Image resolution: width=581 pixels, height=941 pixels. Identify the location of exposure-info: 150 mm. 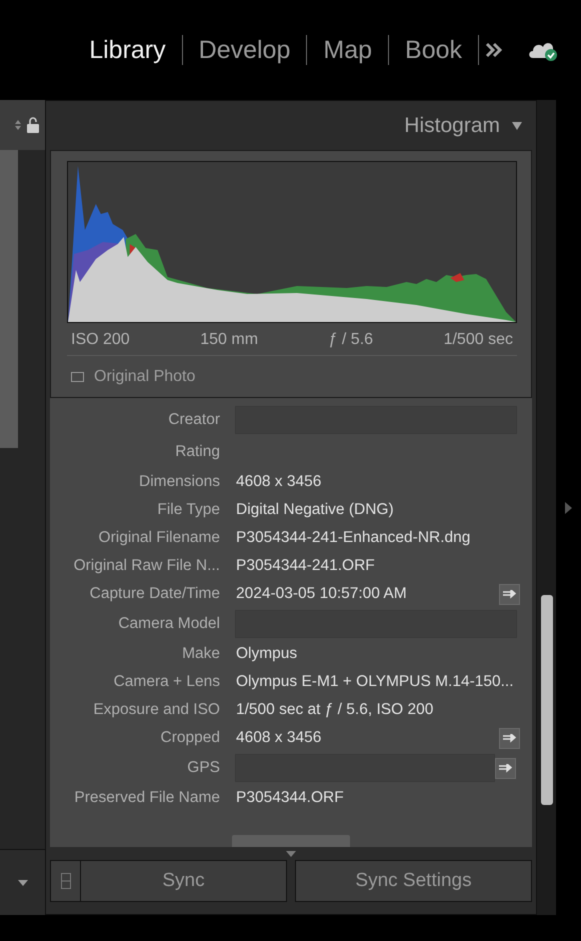
(229, 340).